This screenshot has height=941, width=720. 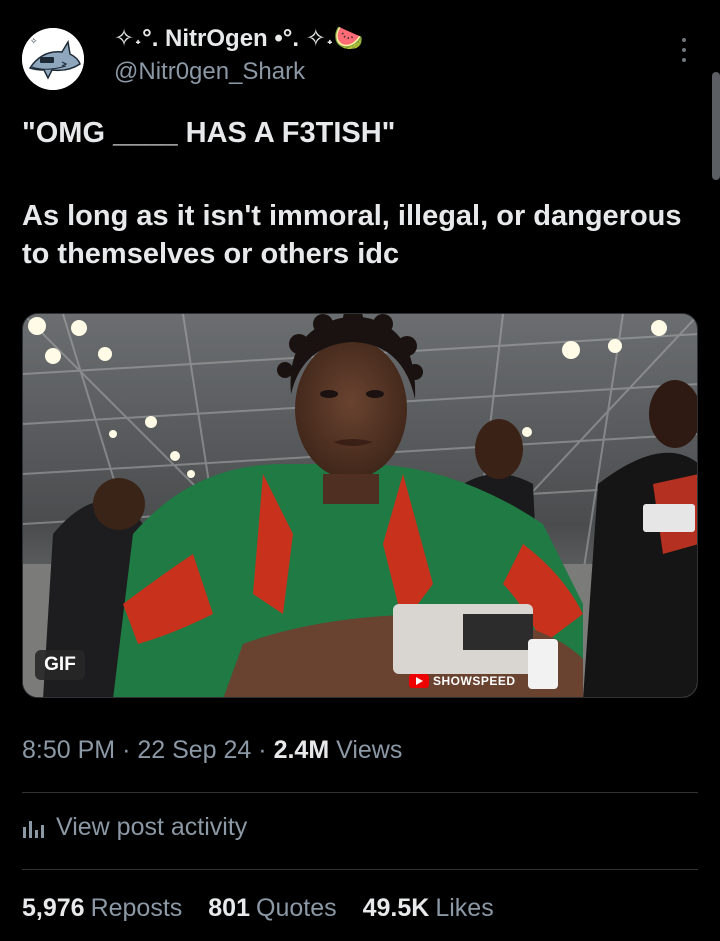 What do you see at coordinates (68, 750) in the screenshot?
I see `post-time: 8:50 PM` at bounding box center [68, 750].